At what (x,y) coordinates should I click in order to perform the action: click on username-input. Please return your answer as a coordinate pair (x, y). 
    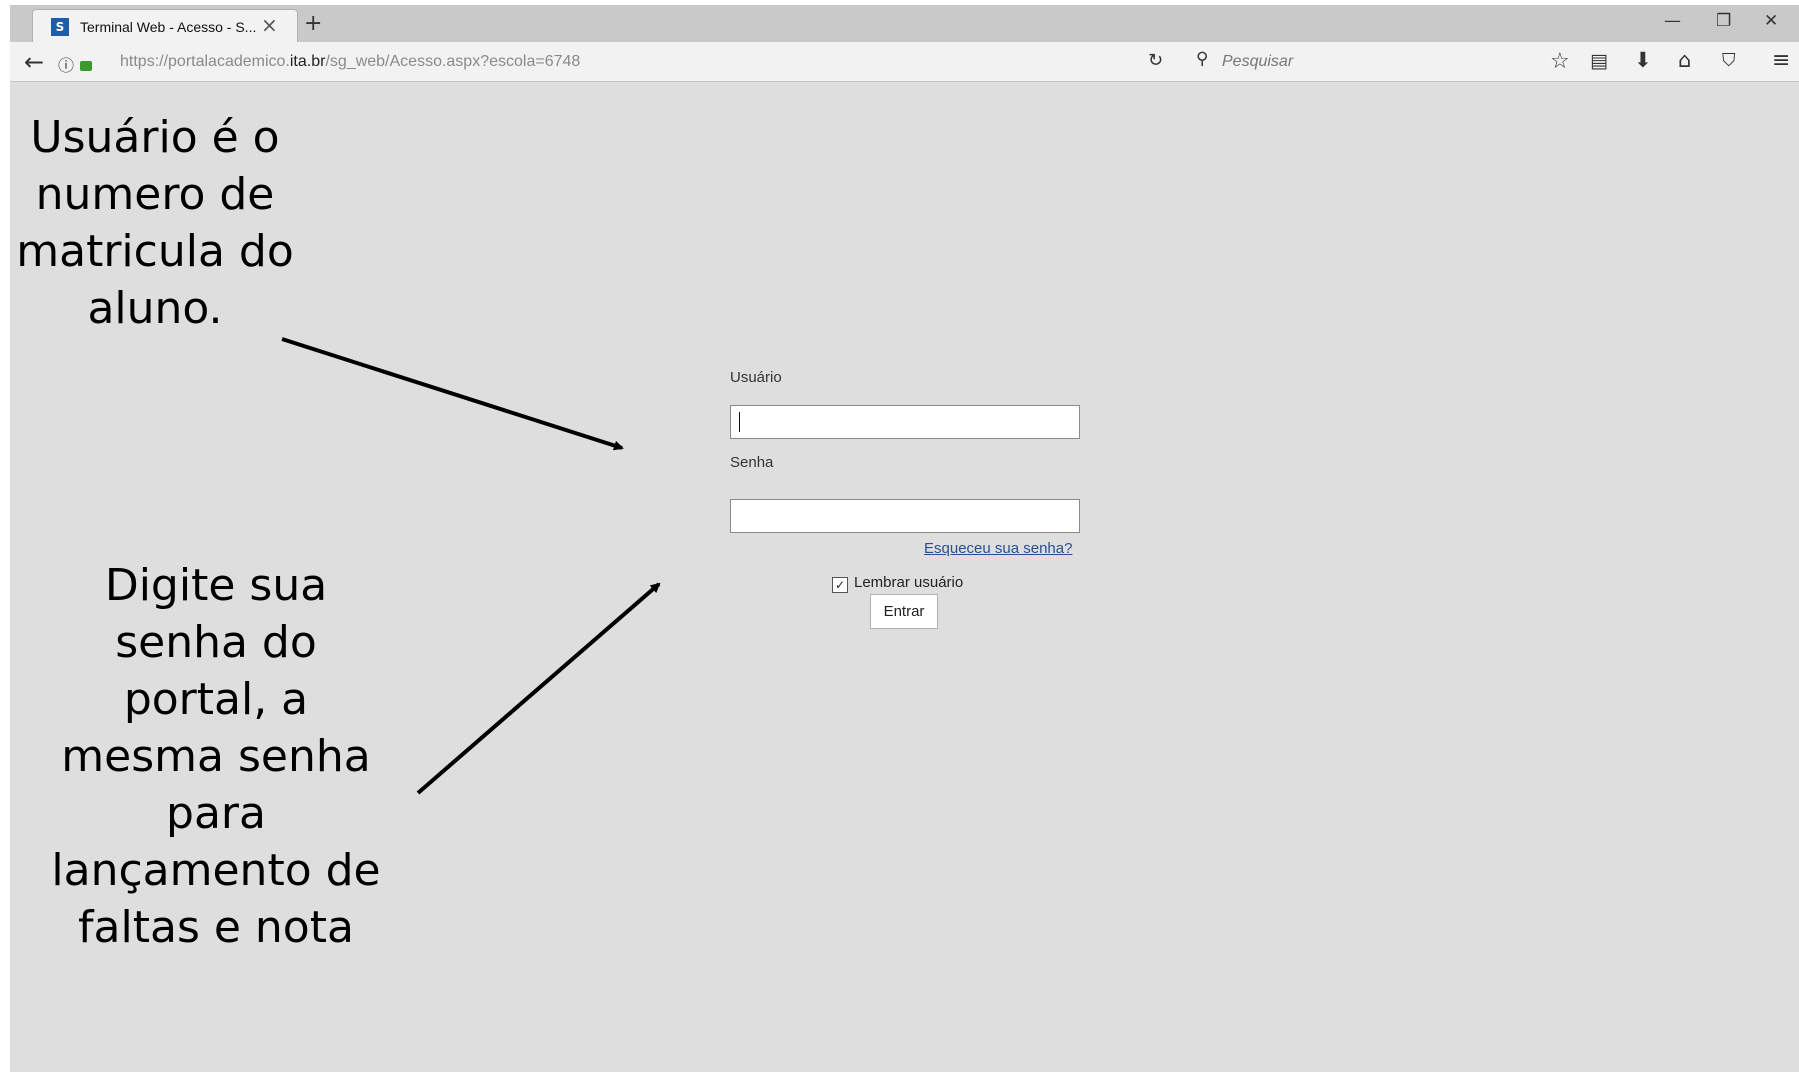
    Looking at the image, I should click on (905, 422).